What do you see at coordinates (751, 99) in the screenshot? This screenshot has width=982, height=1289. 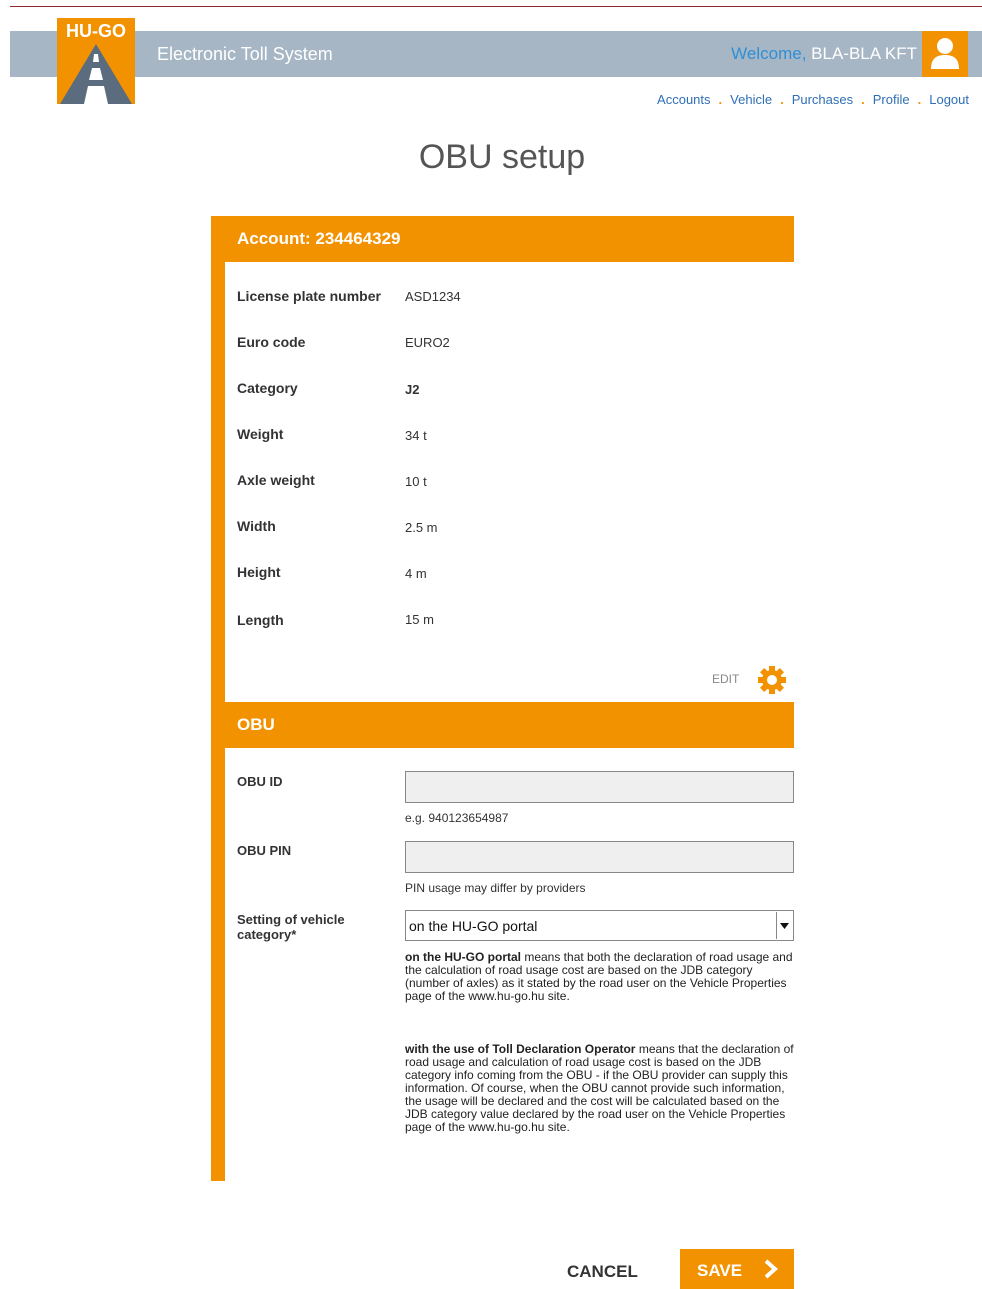 I see `nav-vehicle: Vehicle` at bounding box center [751, 99].